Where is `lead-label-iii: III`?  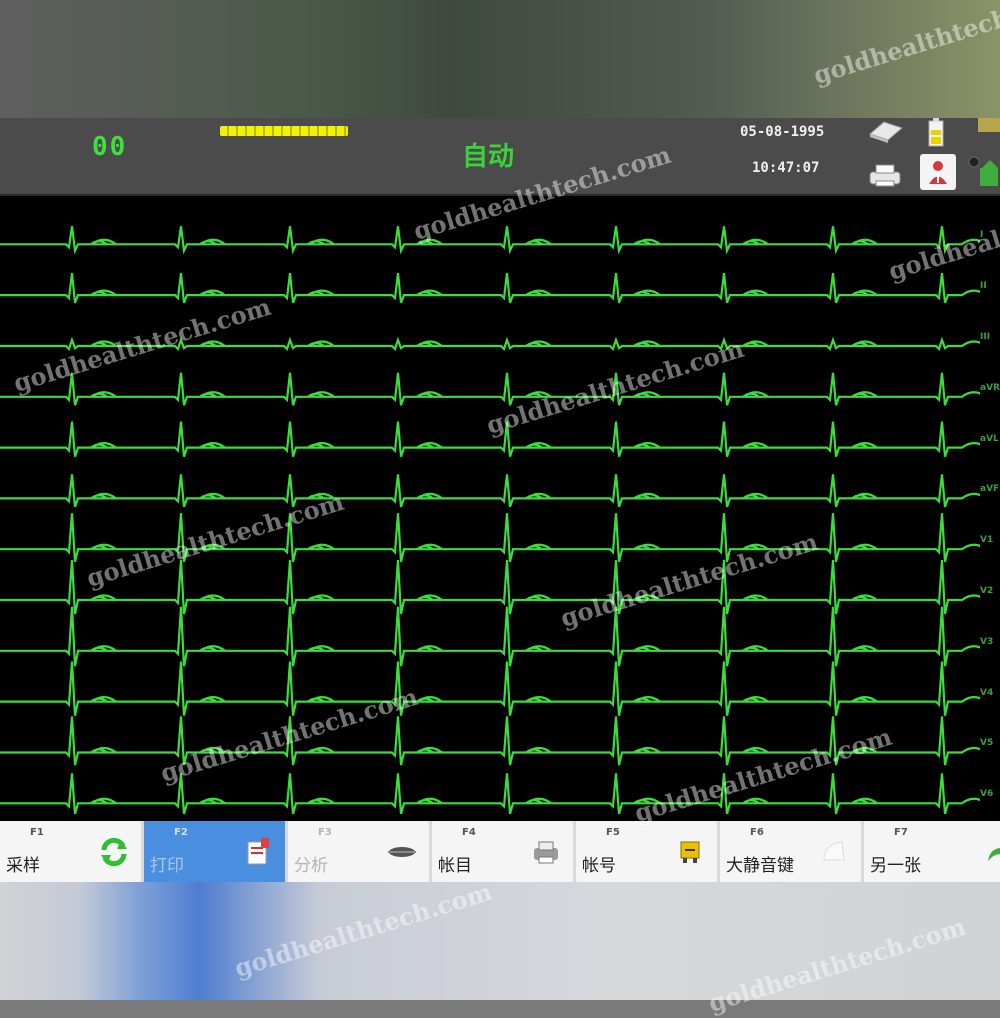
lead-label-iii: III is located at coordinates (985, 336).